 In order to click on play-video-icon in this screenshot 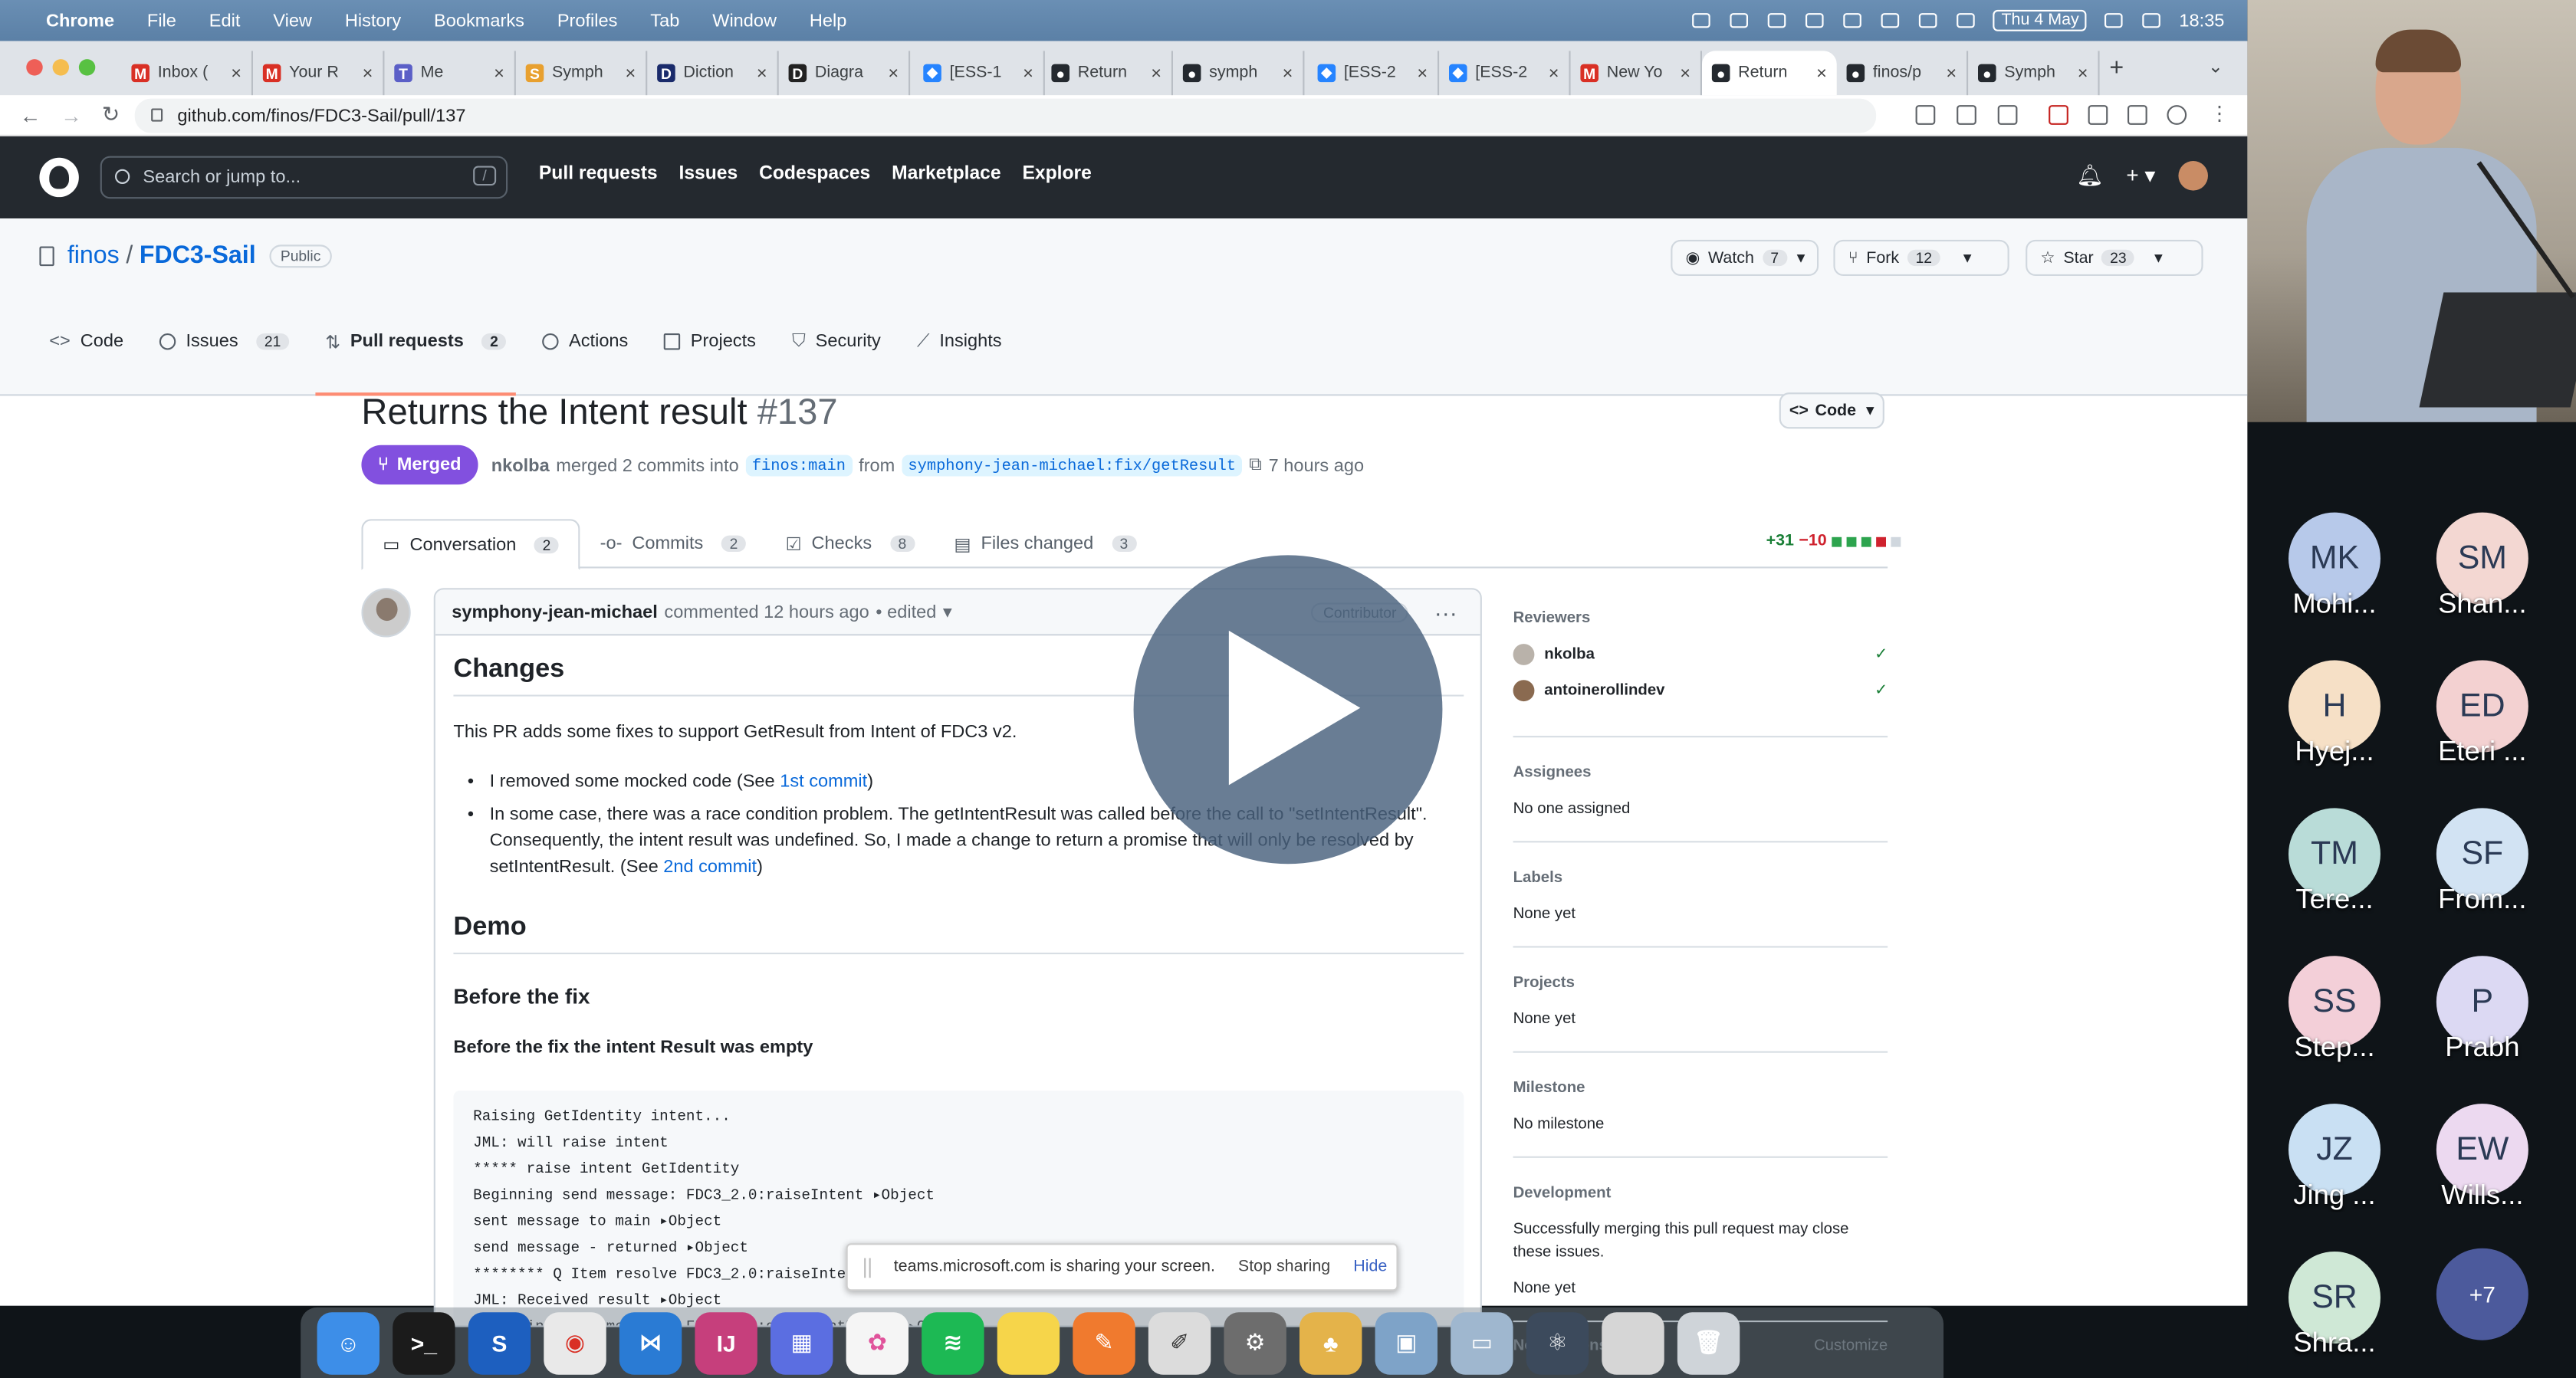, I will do `click(1288, 710)`.